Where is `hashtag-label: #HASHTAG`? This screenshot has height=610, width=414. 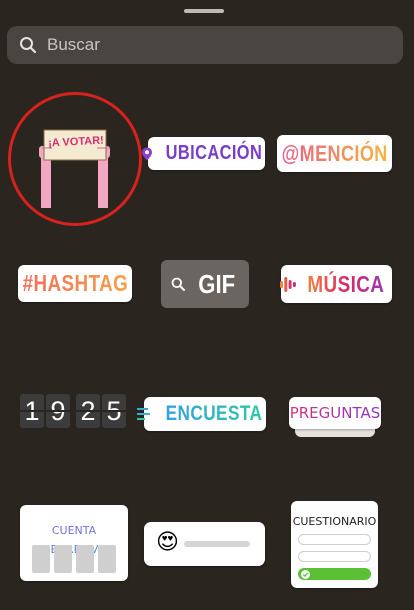
hashtag-label: #HASHTAG is located at coordinates (75, 283).